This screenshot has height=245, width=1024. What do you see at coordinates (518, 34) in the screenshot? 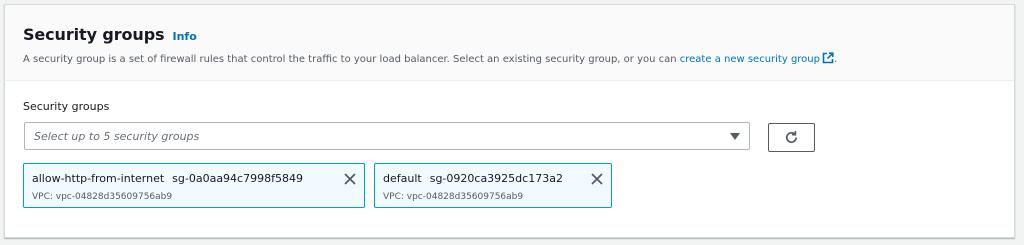
I see `title-row: Security groups Info` at bounding box center [518, 34].